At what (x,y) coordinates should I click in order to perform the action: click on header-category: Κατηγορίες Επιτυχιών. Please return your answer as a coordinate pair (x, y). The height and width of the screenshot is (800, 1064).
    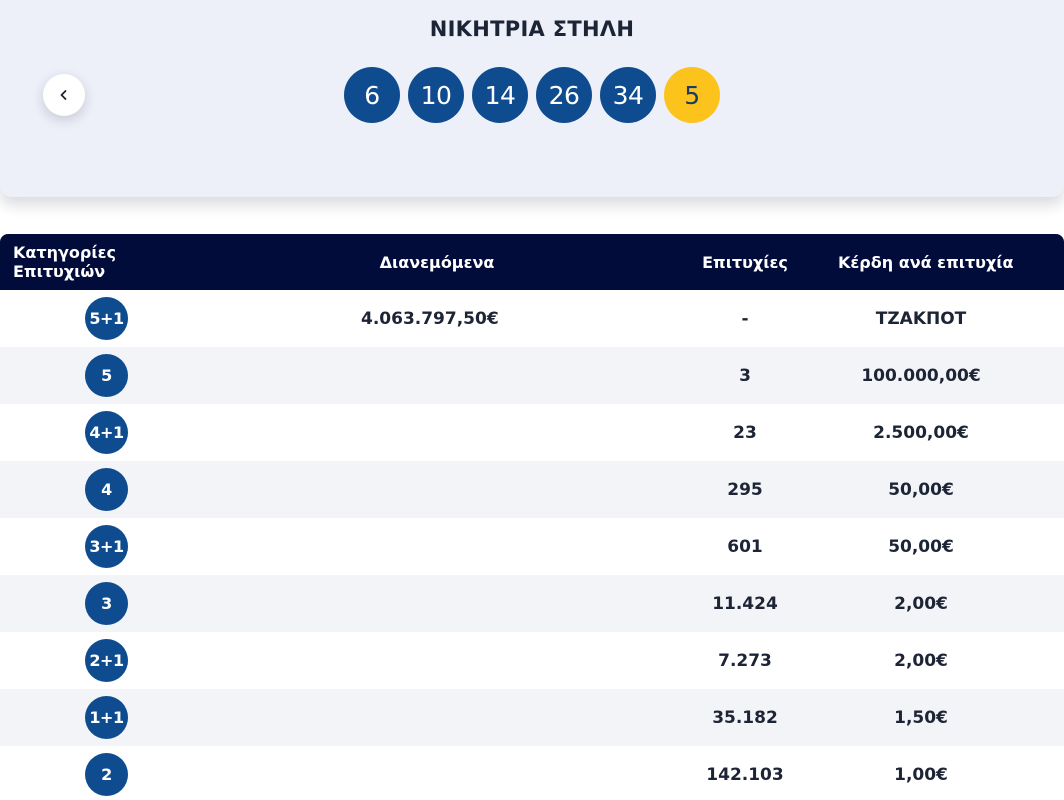
    Looking at the image, I should click on (64, 262).